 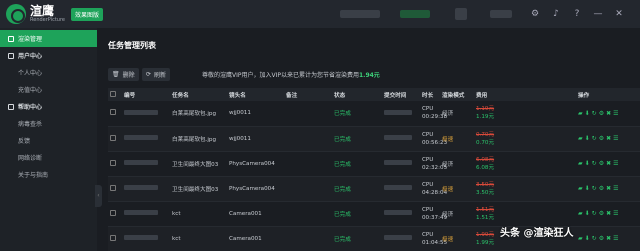 What do you see at coordinates (98, 196) in the screenshot?
I see `sidebar-collapse-handle: ‹` at bounding box center [98, 196].